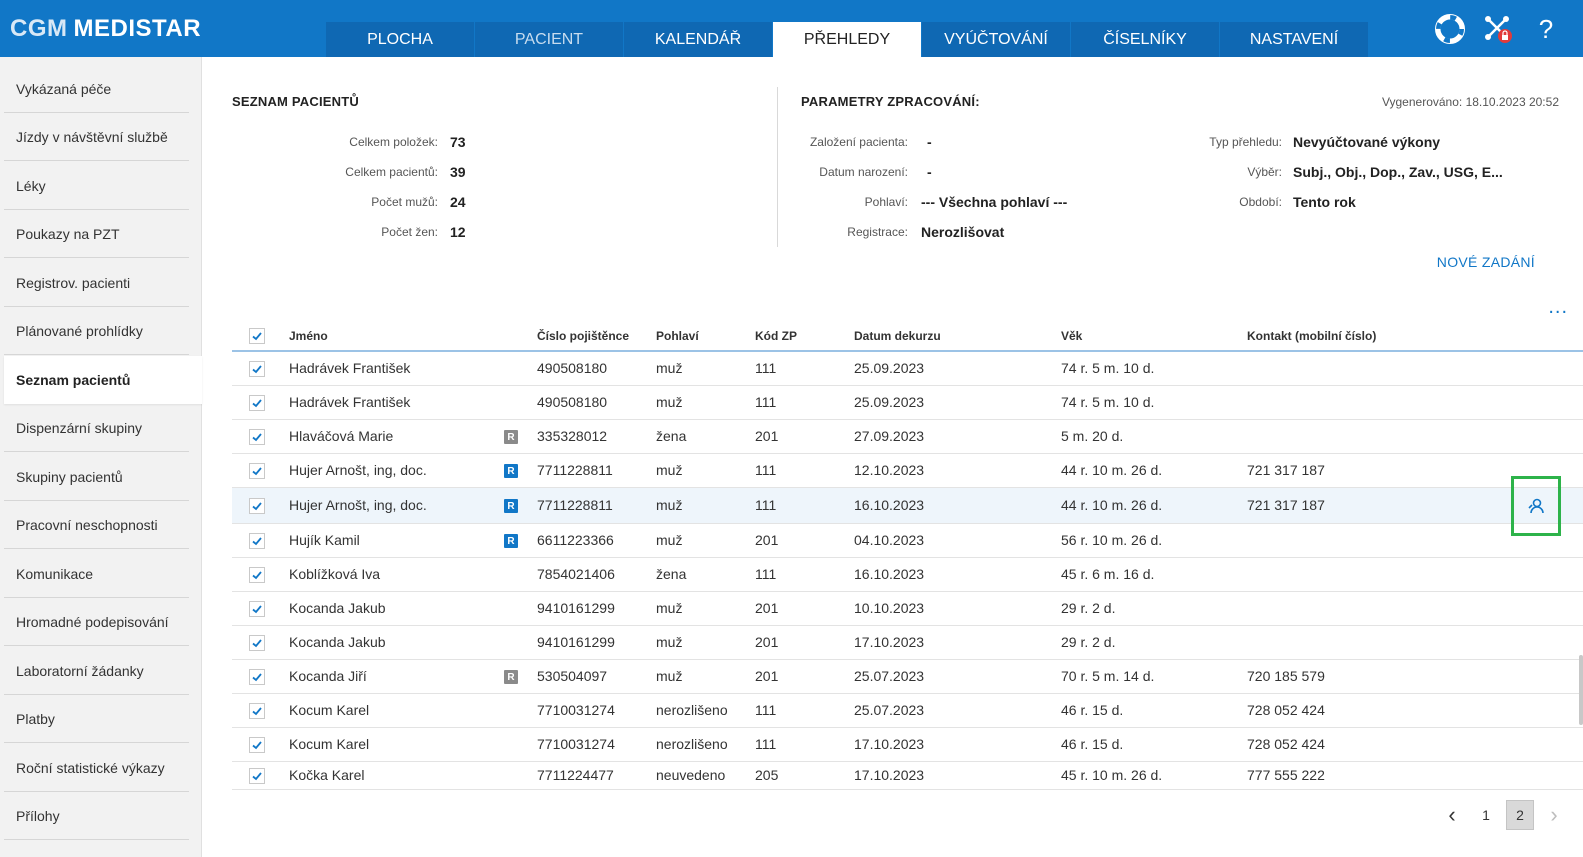  I want to click on param-label: Založení pacienta:, so click(858, 142).